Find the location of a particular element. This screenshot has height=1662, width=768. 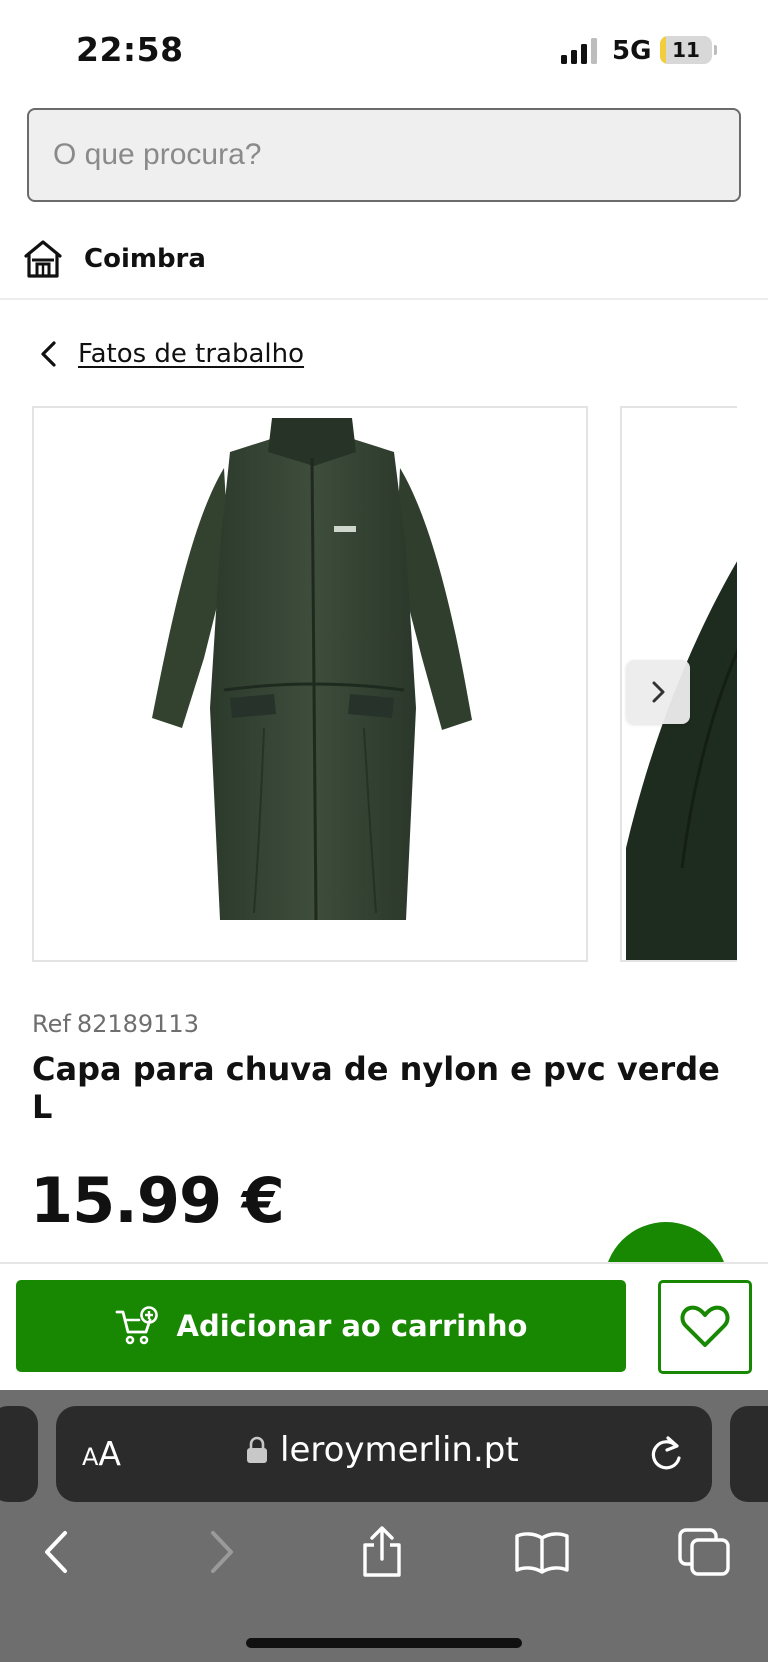

divider is located at coordinates (384, 299).